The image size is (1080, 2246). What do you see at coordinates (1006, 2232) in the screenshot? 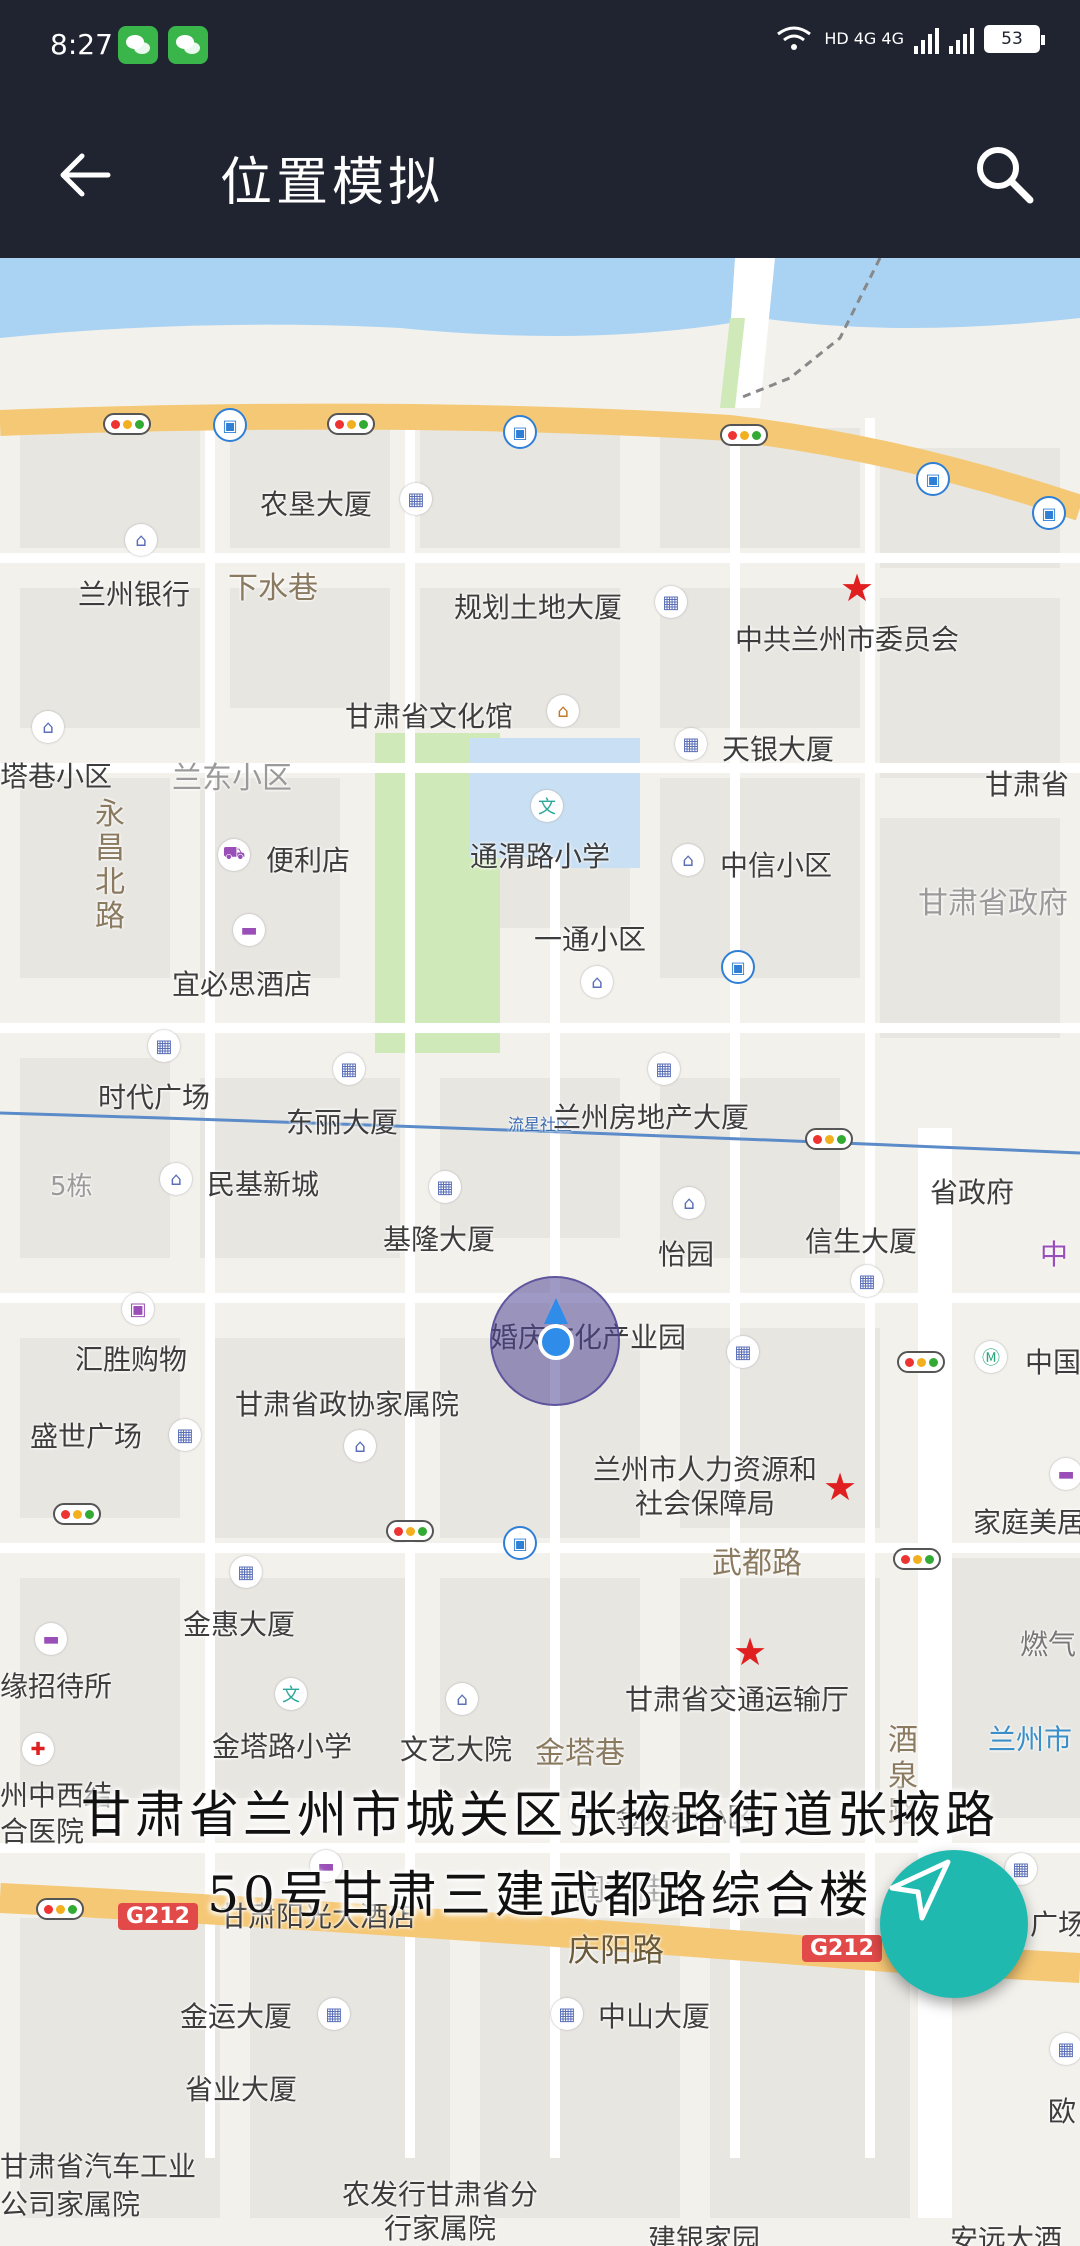
I see `poi-label: 安远大酒` at bounding box center [1006, 2232].